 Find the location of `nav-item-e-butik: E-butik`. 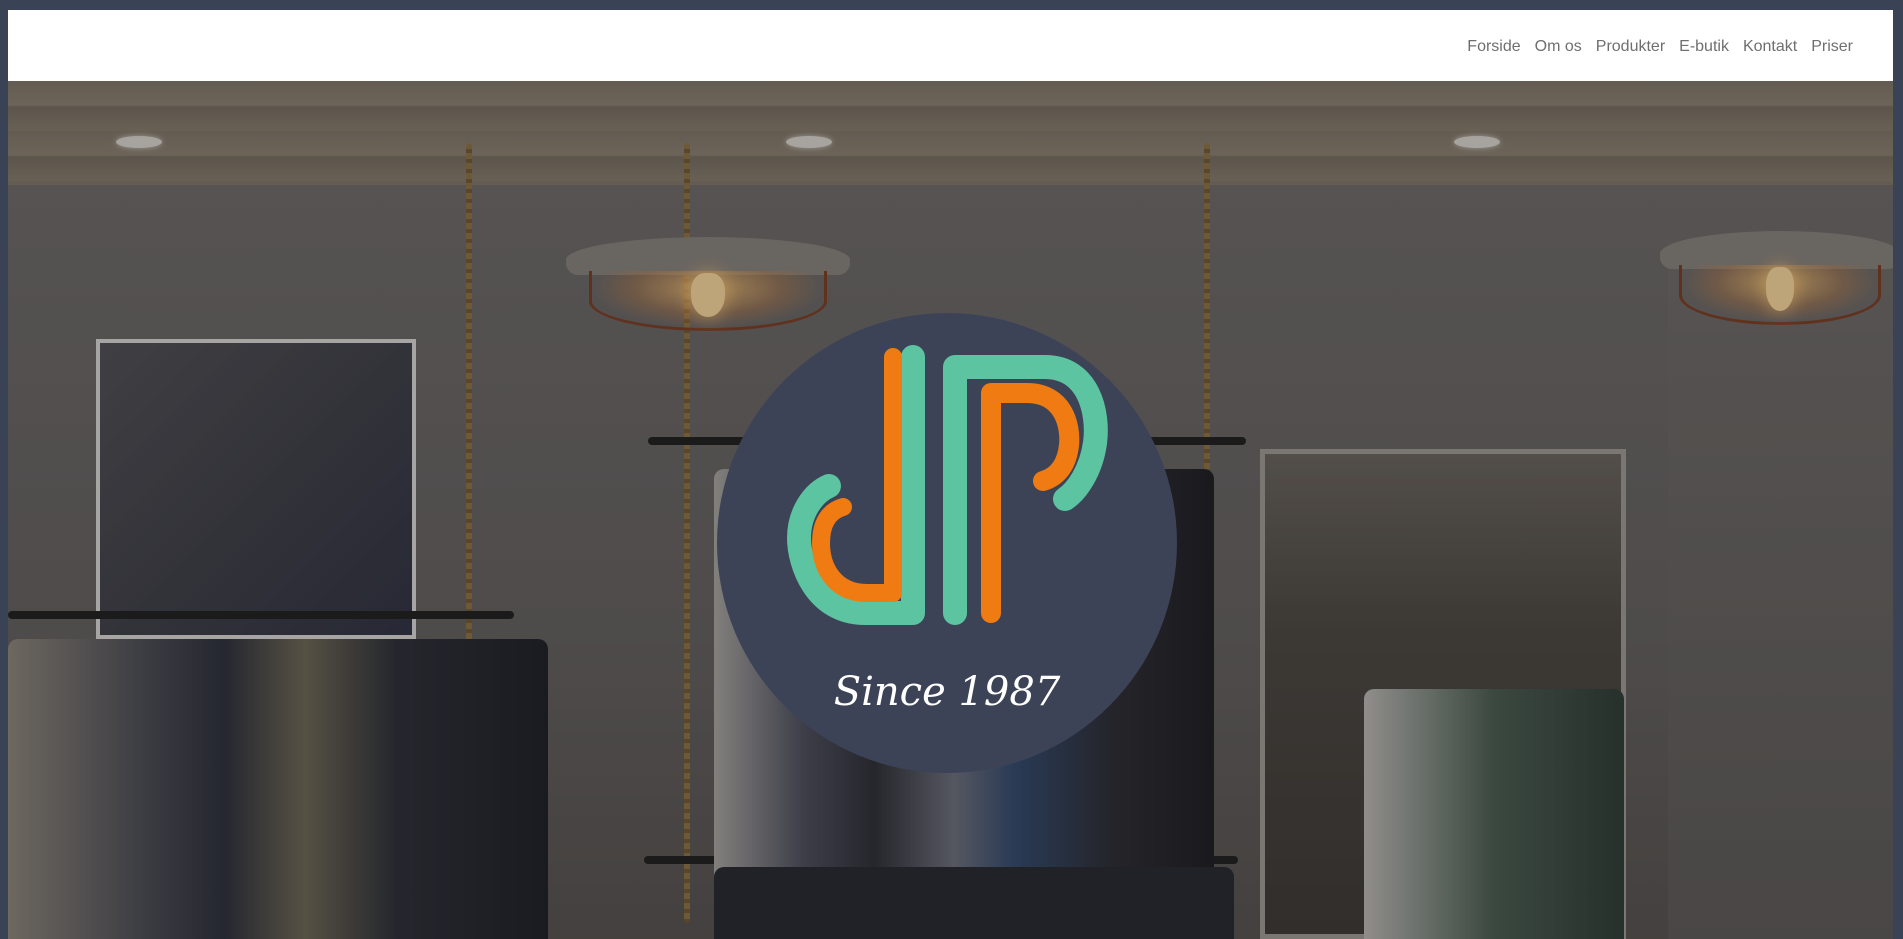

nav-item-e-butik: E-butik is located at coordinates (1704, 47).